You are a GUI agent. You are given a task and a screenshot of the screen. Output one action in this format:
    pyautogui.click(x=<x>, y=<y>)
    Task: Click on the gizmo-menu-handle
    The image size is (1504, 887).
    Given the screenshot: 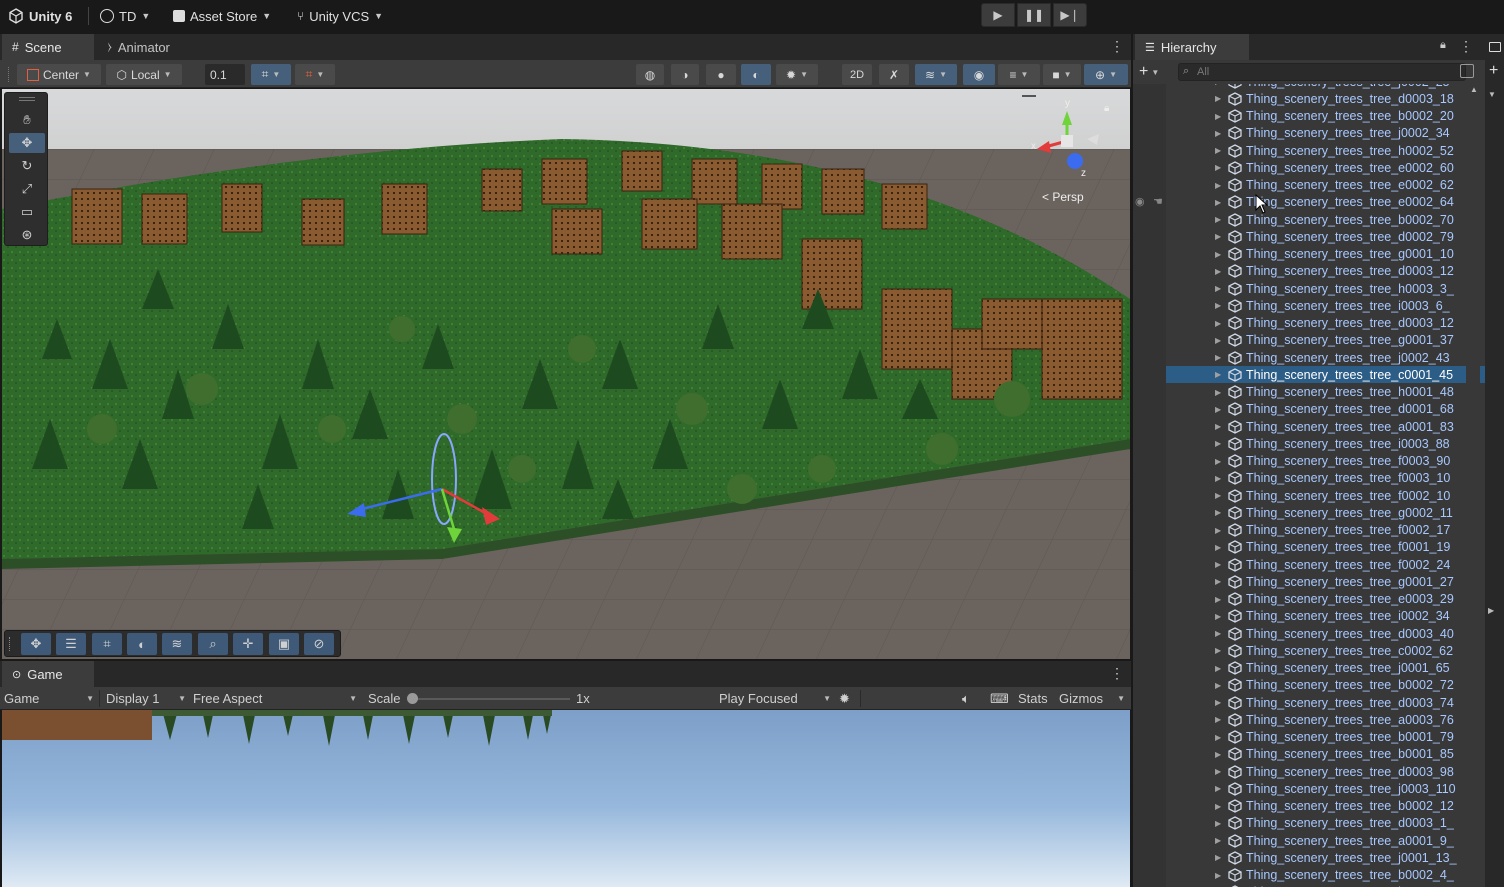 What is the action you would take?
    pyautogui.click(x=1029, y=96)
    